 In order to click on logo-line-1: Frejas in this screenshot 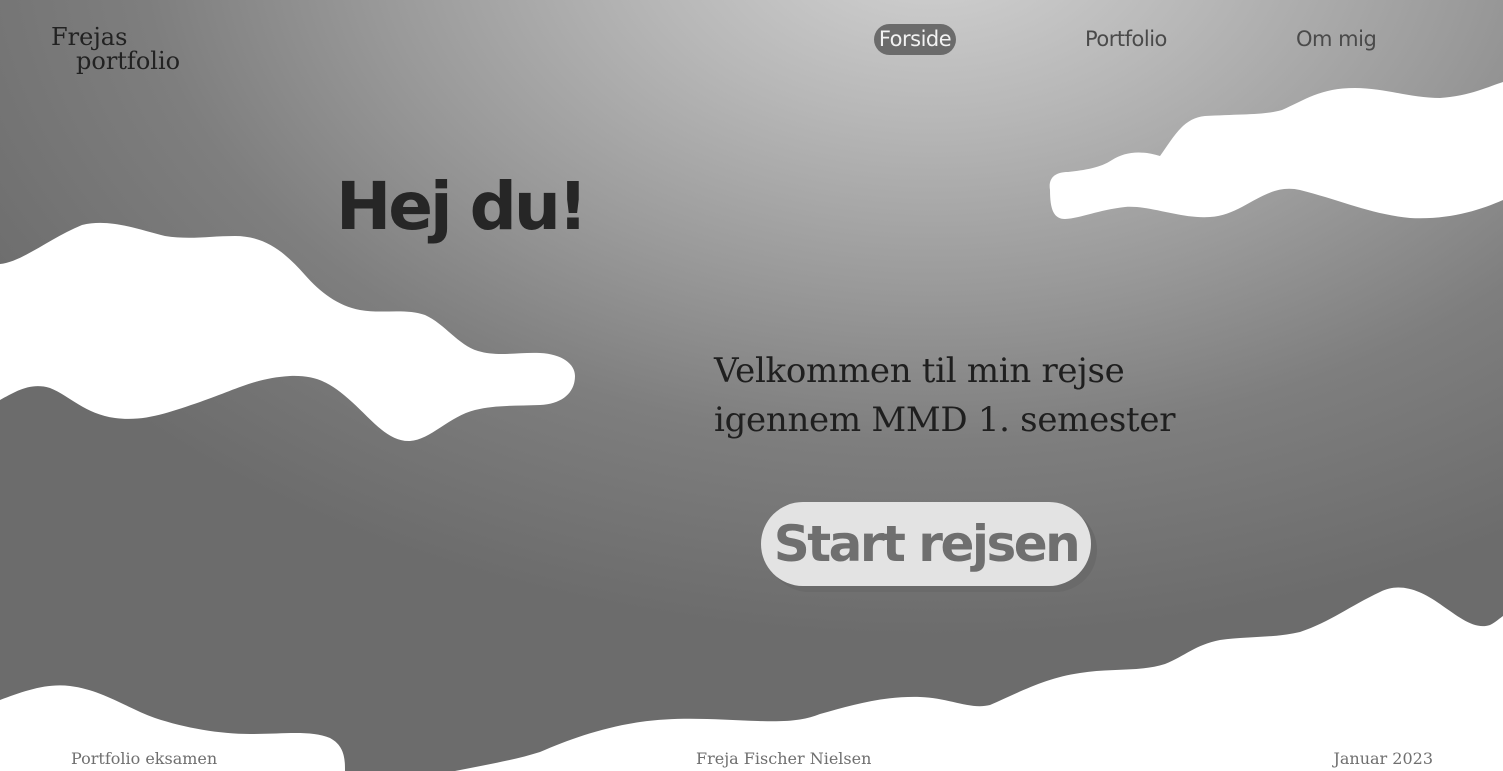, I will do `click(89, 37)`.